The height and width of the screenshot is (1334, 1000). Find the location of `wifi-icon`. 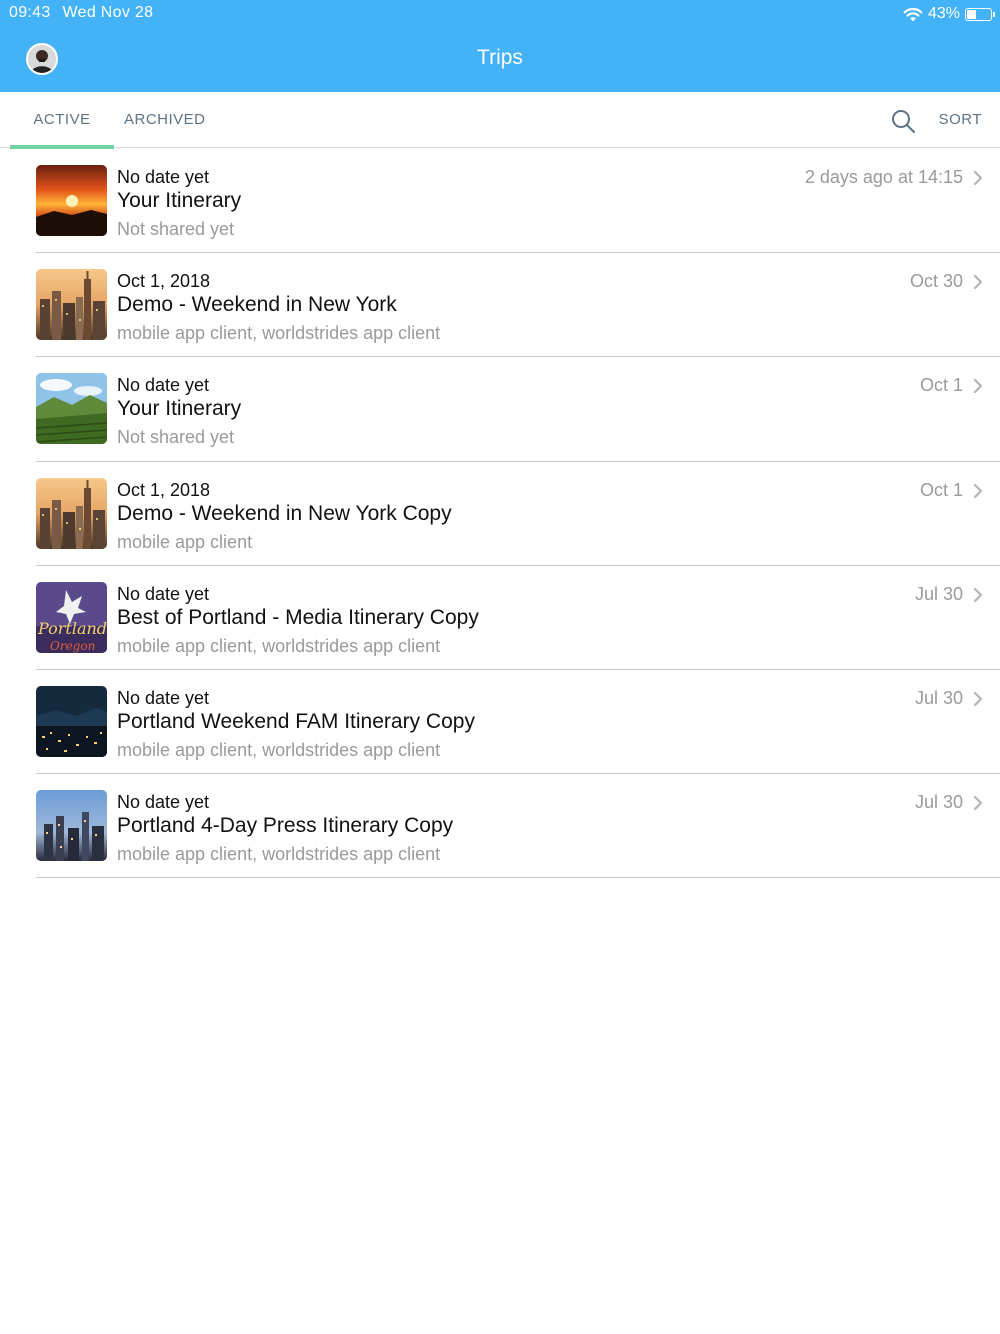

wifi-icon is located at coordinates (913, 14).